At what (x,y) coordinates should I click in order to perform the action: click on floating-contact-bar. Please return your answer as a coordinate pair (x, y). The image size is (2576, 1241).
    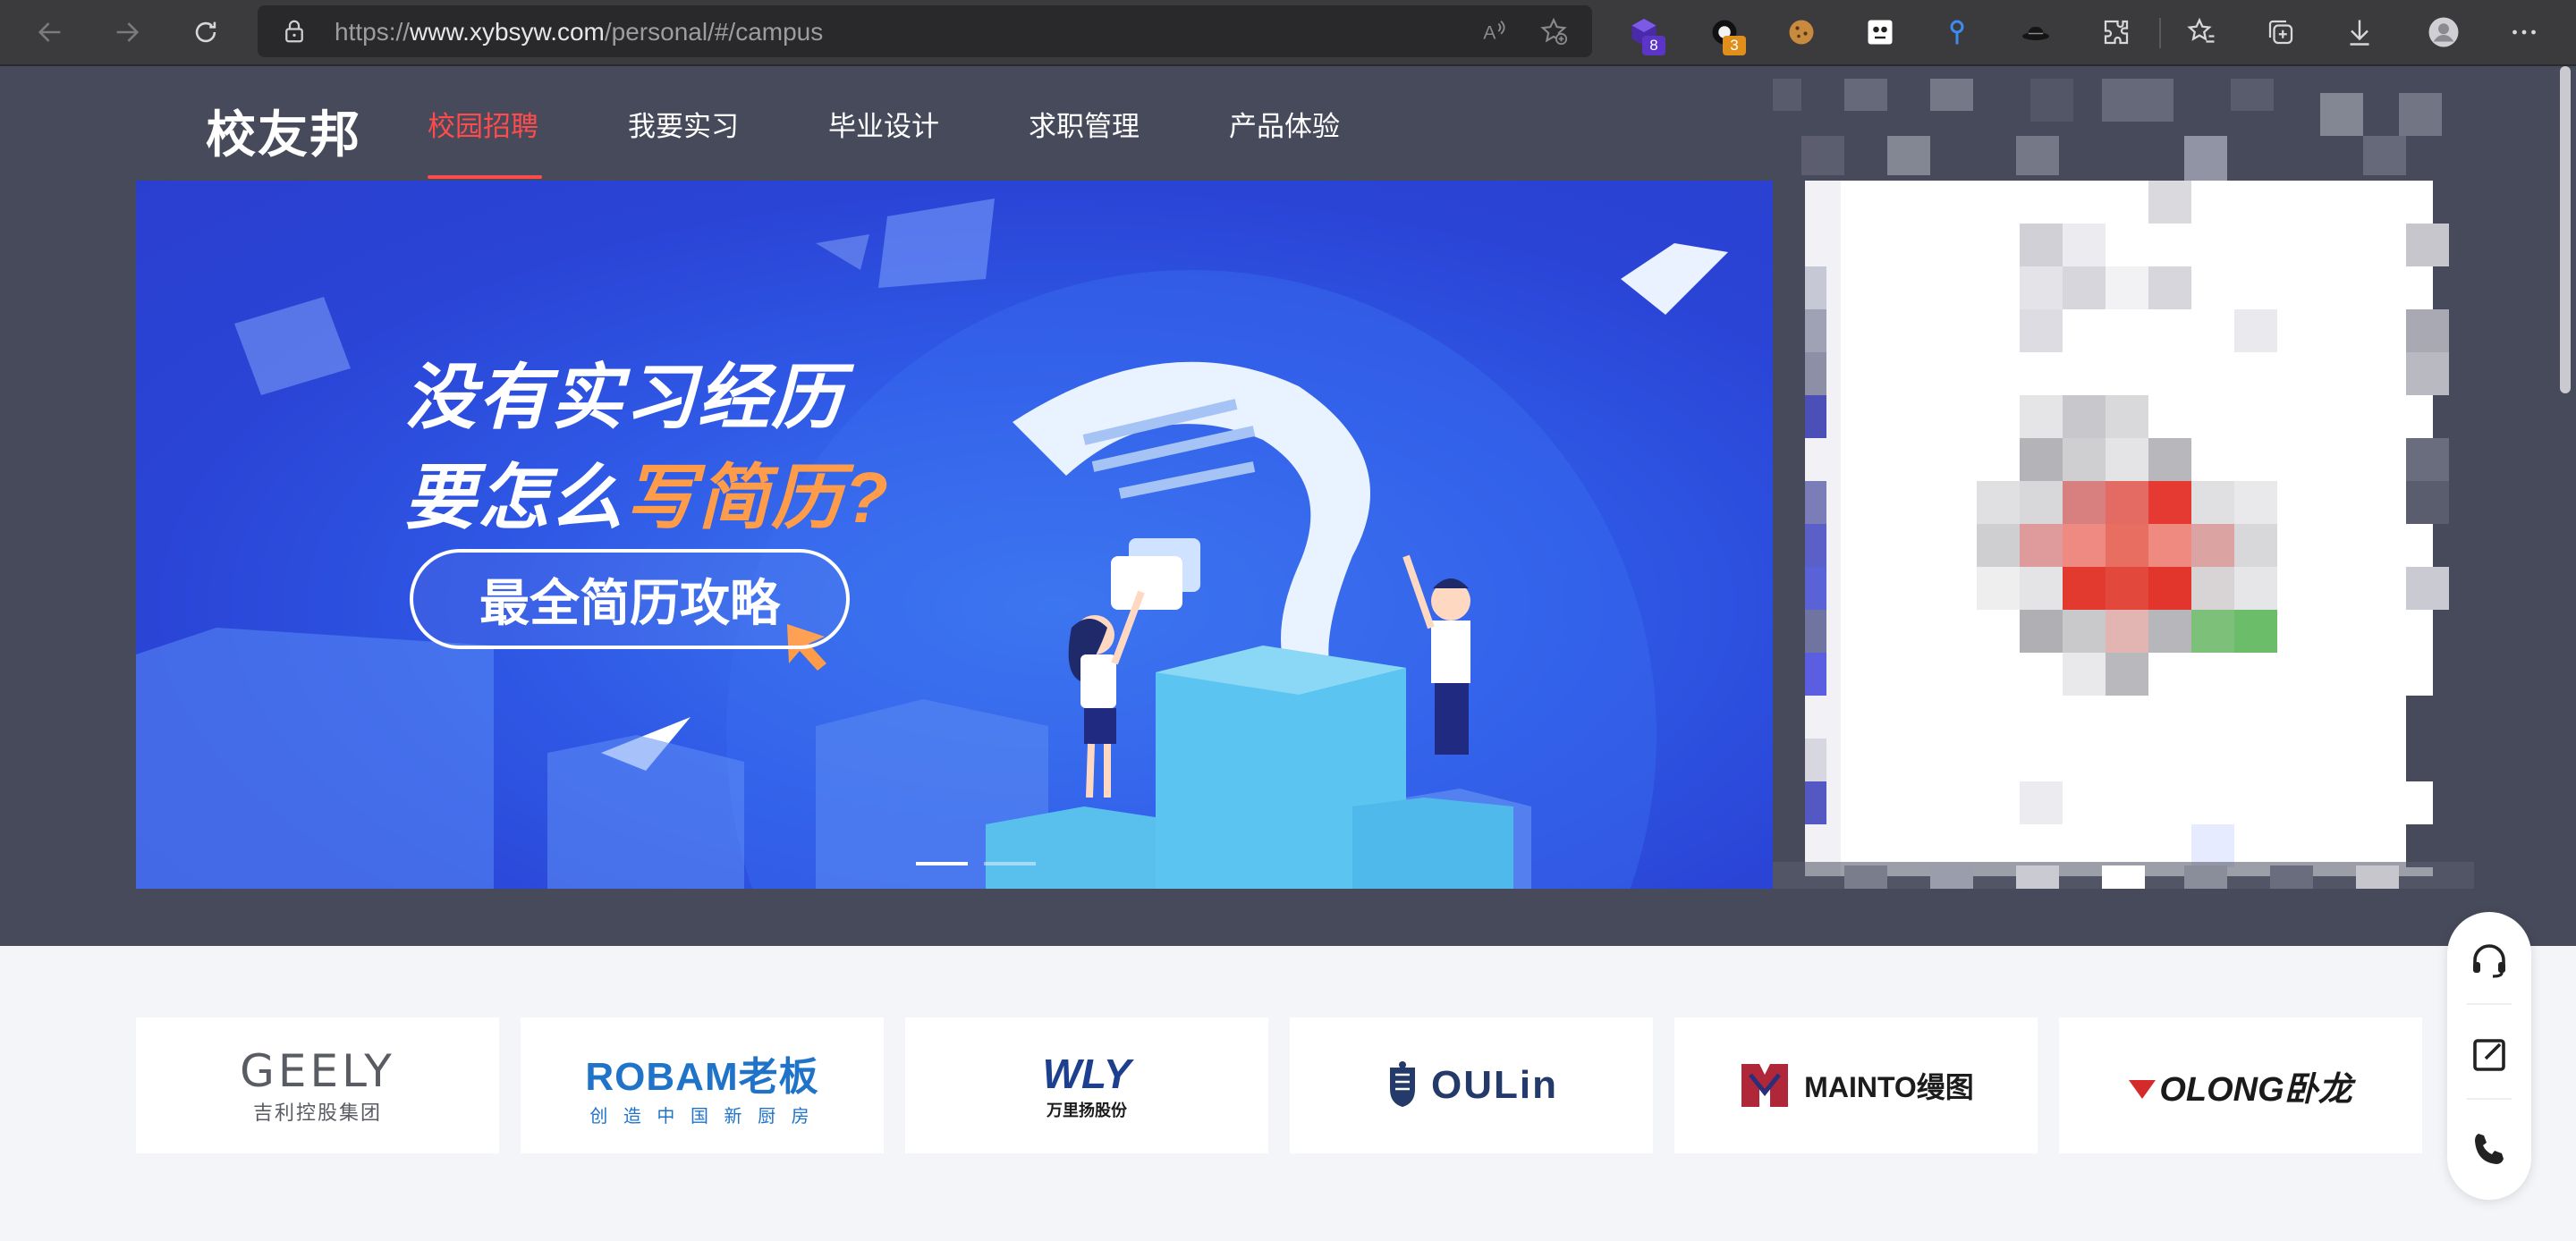
    Looking at the image, I should click on (2489, 1056).